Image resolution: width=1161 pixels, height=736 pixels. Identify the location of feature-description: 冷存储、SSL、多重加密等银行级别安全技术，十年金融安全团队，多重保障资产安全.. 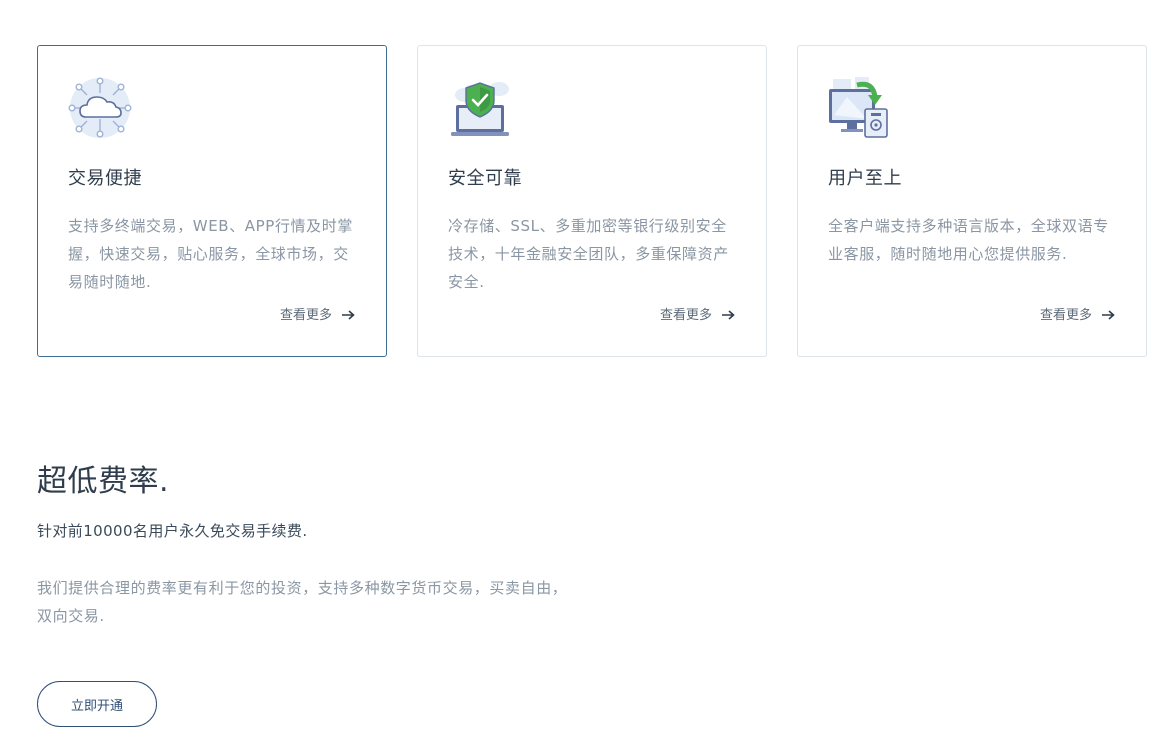
(588, 254).